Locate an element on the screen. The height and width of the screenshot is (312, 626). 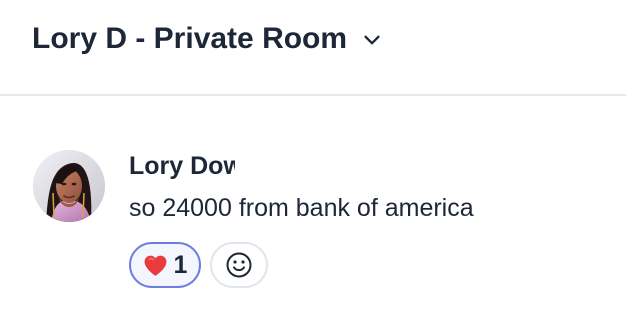
author-name-container: Lory Dowell is located at coordinates (182, 166).